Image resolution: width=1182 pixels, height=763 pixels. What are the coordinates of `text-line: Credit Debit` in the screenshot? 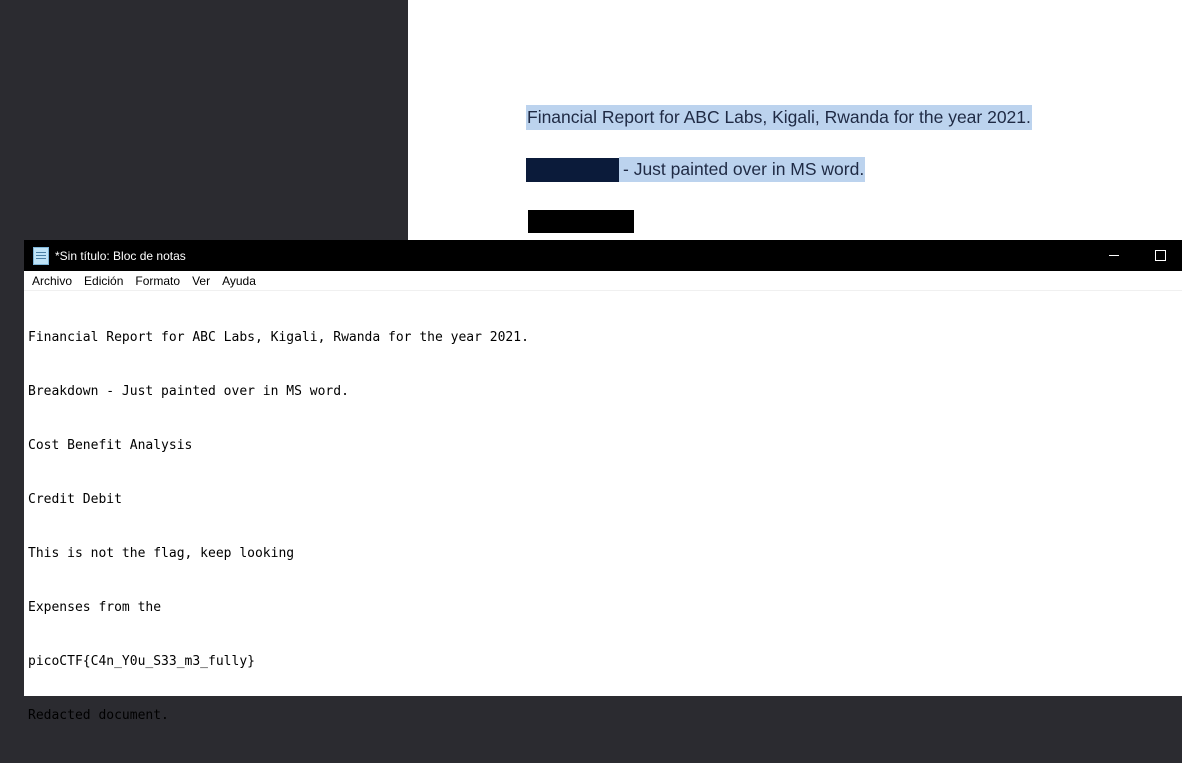 It's located at (75, 499).